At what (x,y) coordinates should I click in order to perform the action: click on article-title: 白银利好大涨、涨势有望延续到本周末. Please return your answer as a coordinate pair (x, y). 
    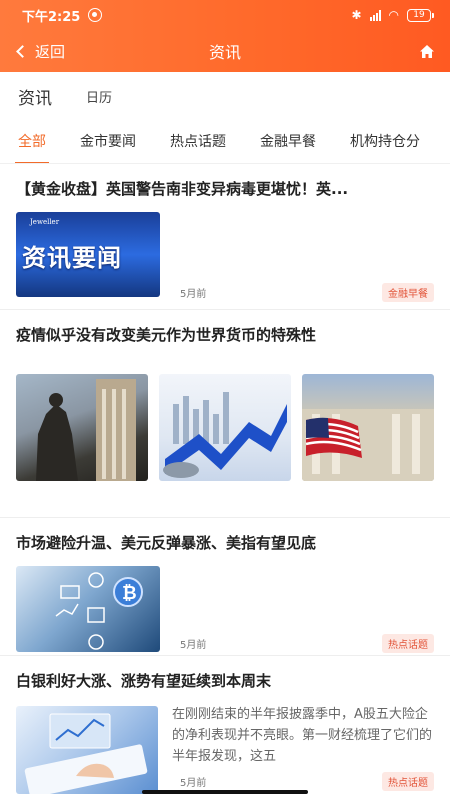
    Looking at the image, I should click on (144, 681).